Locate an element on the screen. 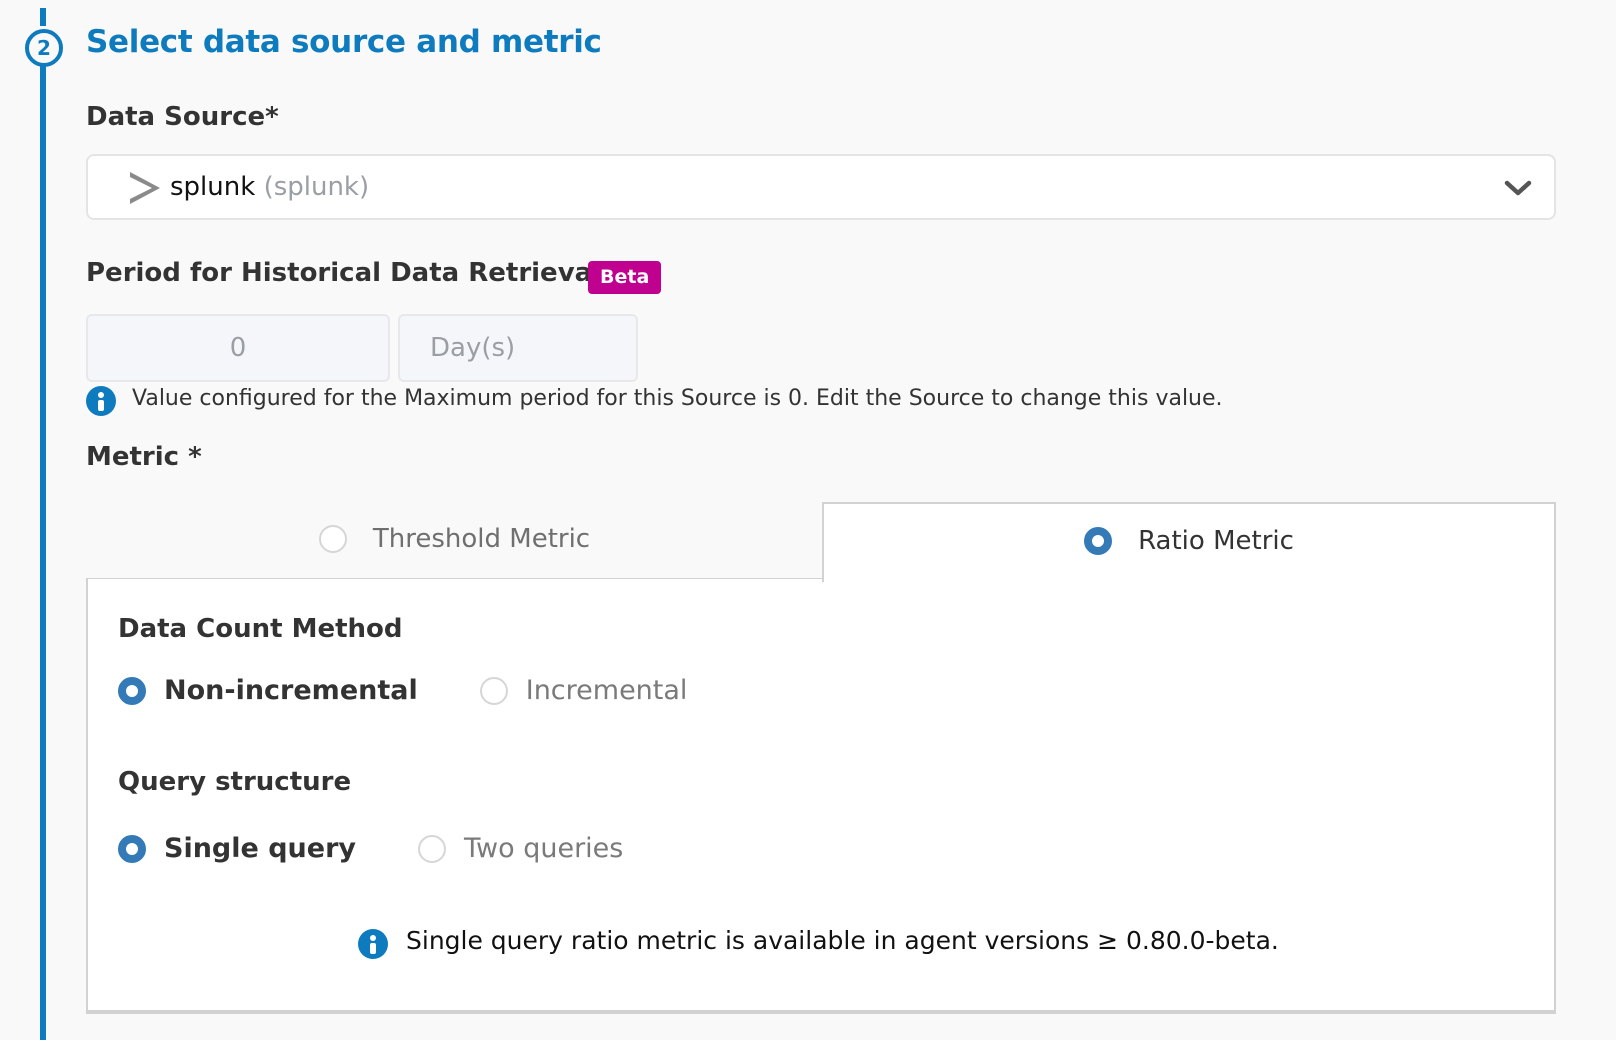  data-count-method-group: Non-incremental Incremental is located at coordinates (402, 690).